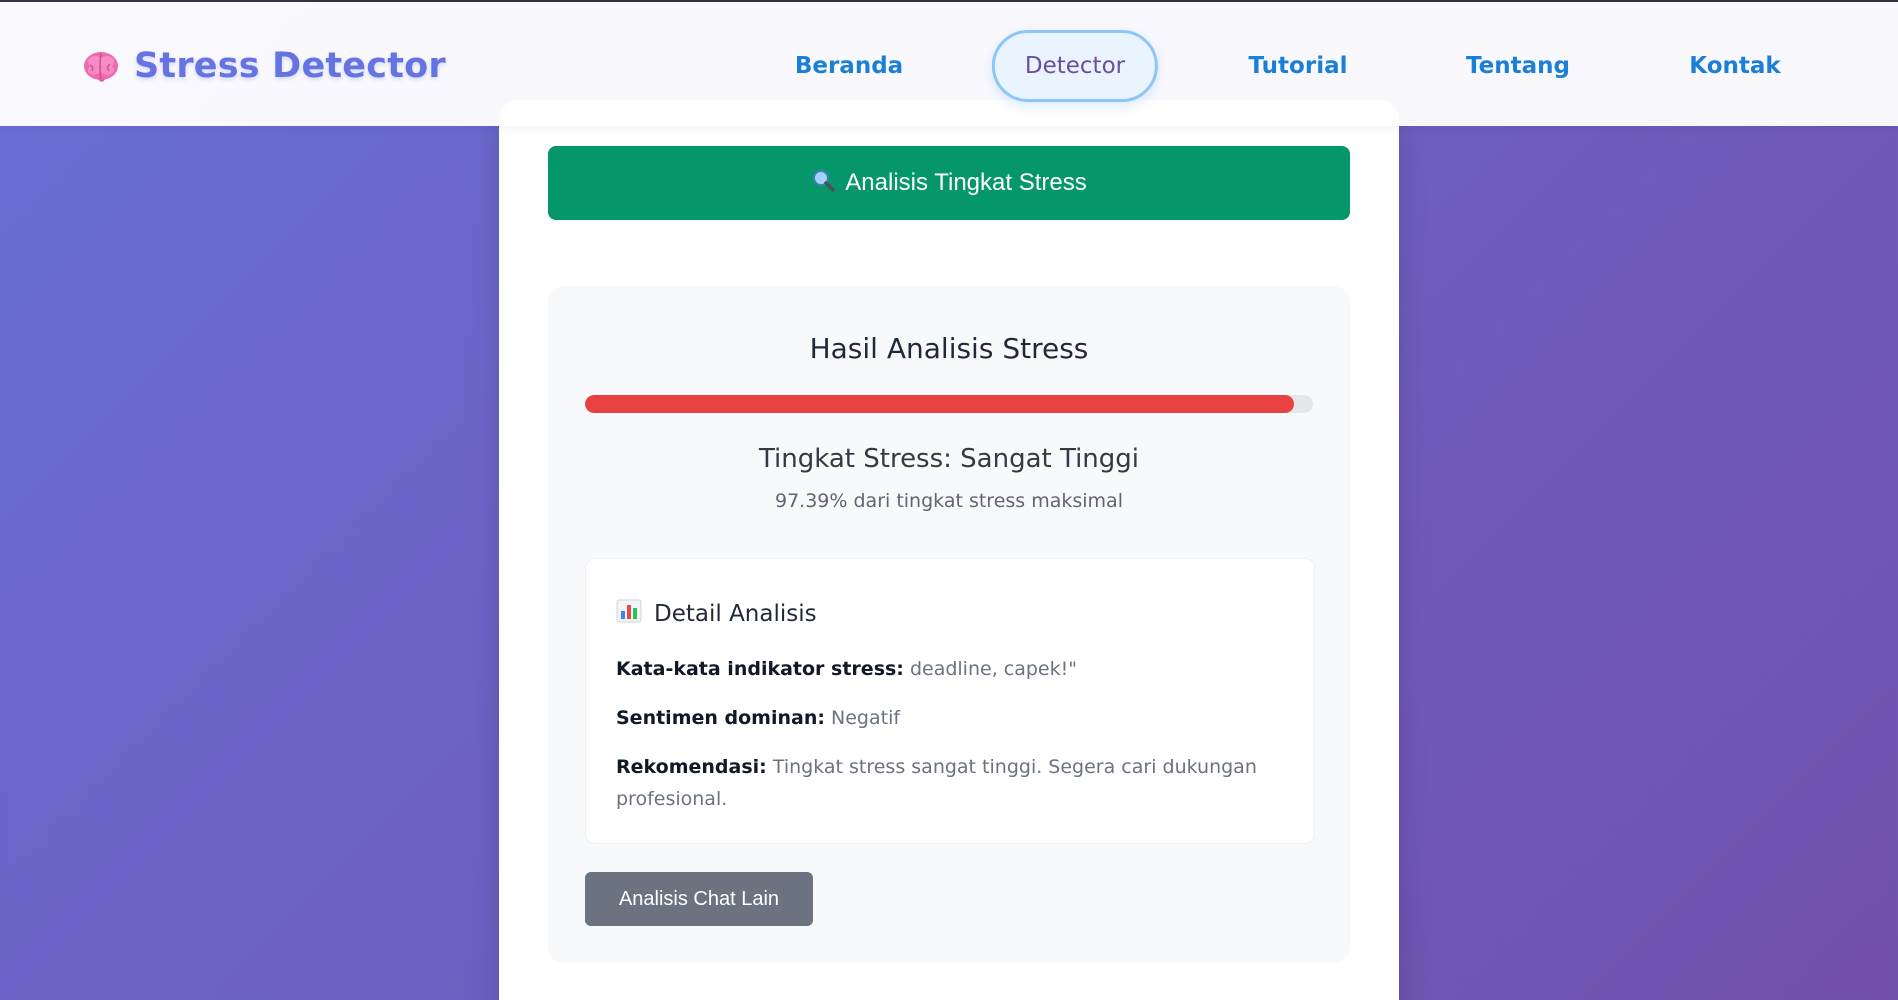  What do you see at coordinates (699, 899) in the screenshot?
I see `analyze-other-chat-button: Analisis Chat Lain` at bounding box center [699, 899].